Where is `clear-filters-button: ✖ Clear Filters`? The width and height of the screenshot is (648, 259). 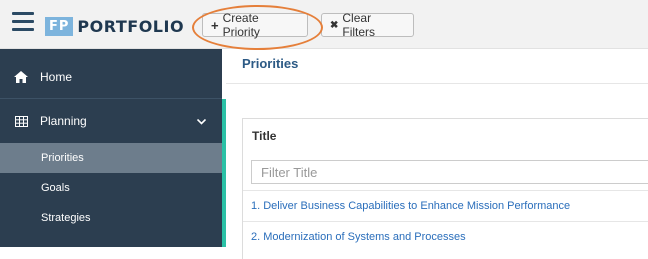 clear-filters-button: ✖ Clear Filters is located at coordinates (367, 25).